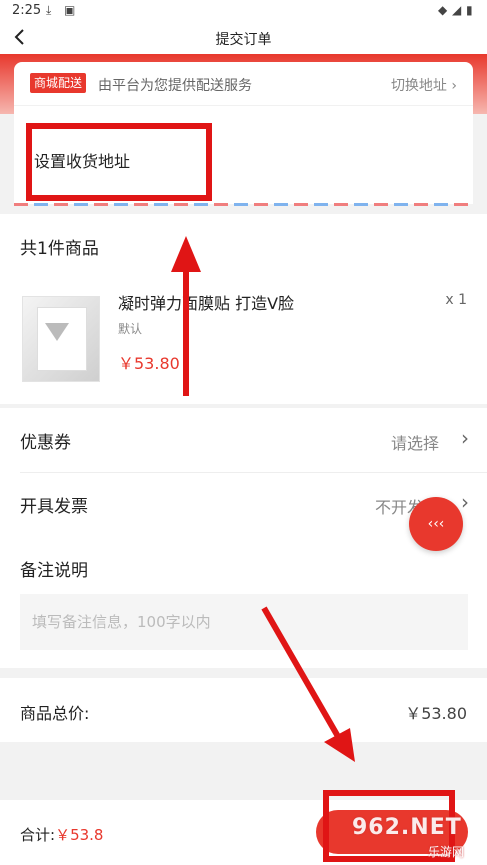 Image resolution: width=487 pixels, height=865 pixels. Describe the element at coordinates (436, 713) in the screenshot. I see `total-value: ￥53.80` at that location.